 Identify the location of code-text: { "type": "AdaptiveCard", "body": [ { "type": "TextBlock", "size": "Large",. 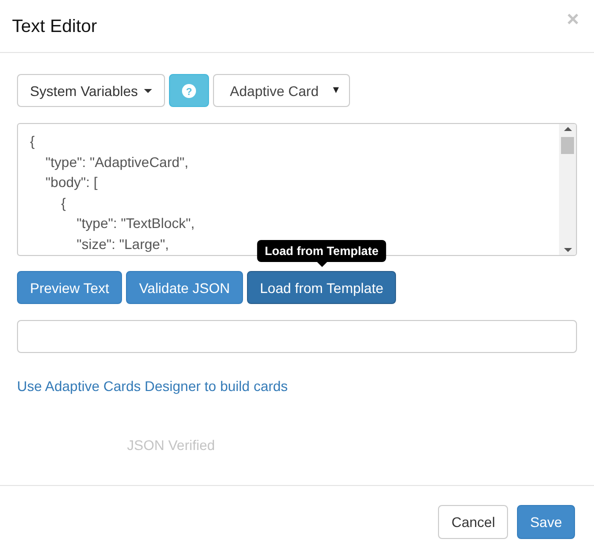
(112, 193).